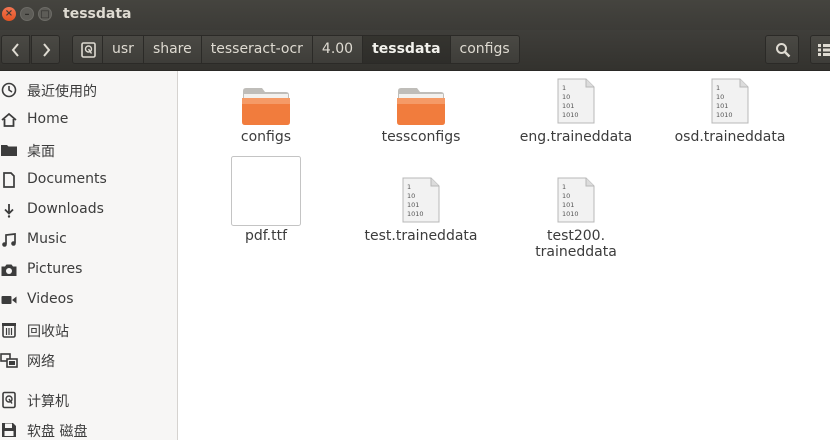  What do you see at coordinates (88, 150) in the screenshot?
I see `sidebar-item-desktop: 桌面` at bounding box center [88, 150].